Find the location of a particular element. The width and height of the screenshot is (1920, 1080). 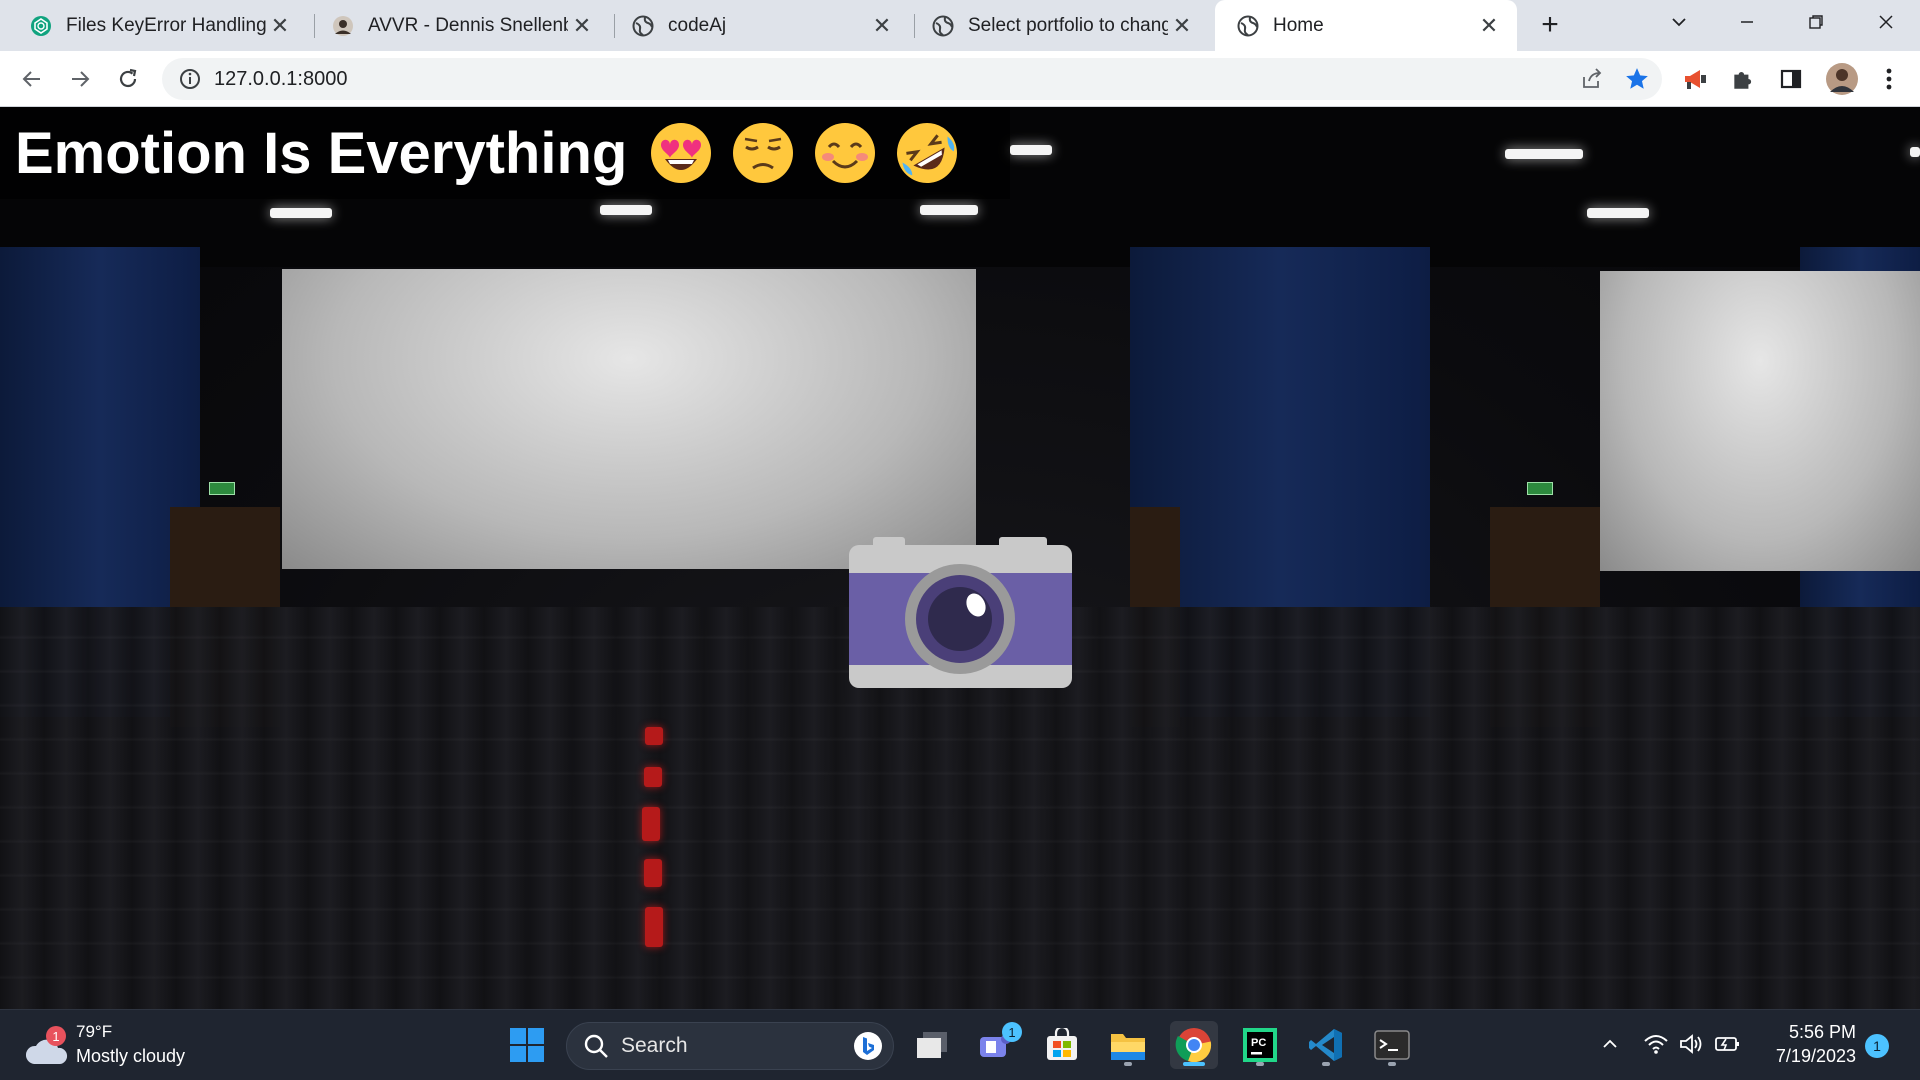

page-title: Emotion Is Everything is located at coordinates (321, 153).